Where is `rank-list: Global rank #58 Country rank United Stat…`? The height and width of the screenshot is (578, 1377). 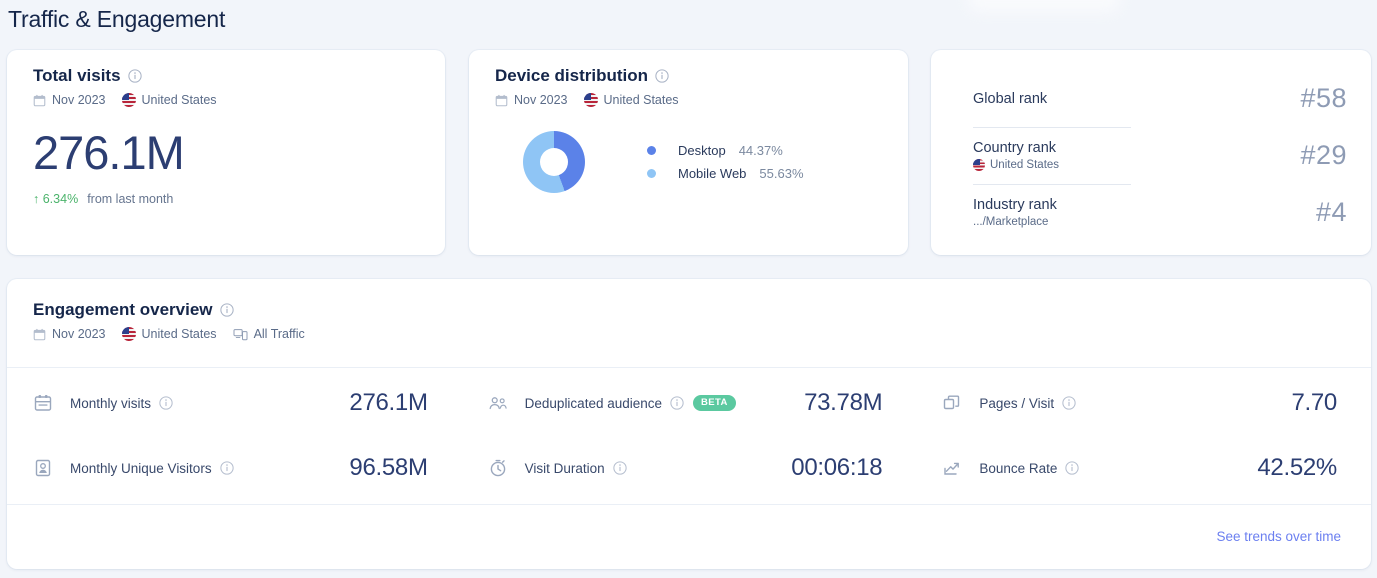
rank-list: Global rank #58 Country rank United Stat… is located at coordinates (1151, 145).